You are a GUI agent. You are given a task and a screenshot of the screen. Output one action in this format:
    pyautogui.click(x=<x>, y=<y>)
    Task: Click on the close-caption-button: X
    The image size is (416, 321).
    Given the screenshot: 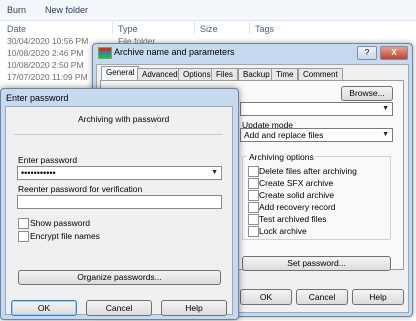 What is the action you would take?
    pyautogui.click(x=394, y=53)
    